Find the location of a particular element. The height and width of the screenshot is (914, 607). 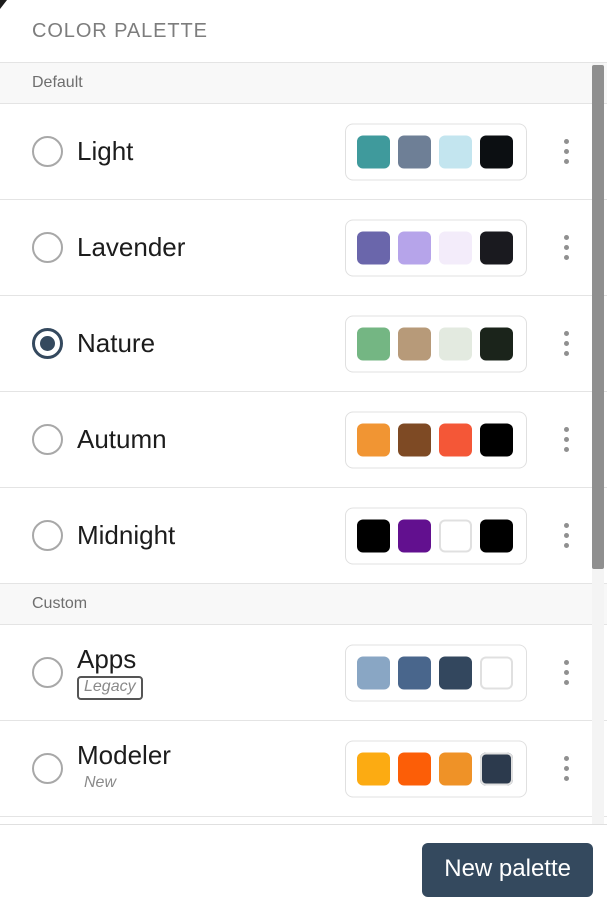

palette-label-block: Light is located at coordinates (105, 150).